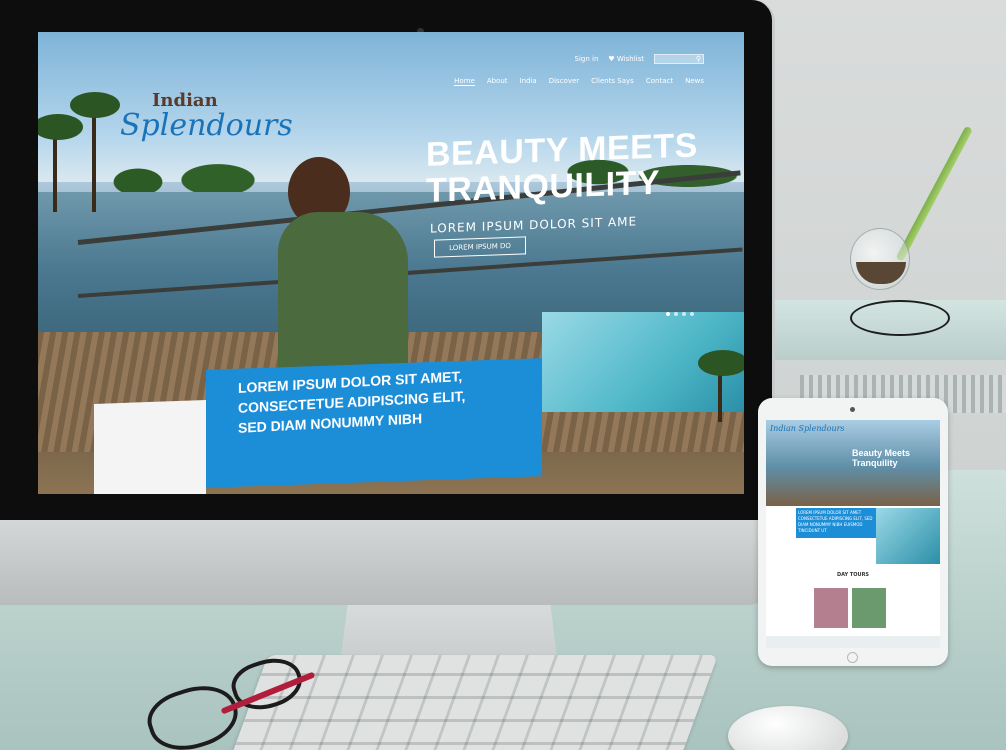 The image size is (1006, 750). What do you see at coordinates (353, 274) in the screenshot?
I see `person-on-deck` at bounding box center [353, 274].